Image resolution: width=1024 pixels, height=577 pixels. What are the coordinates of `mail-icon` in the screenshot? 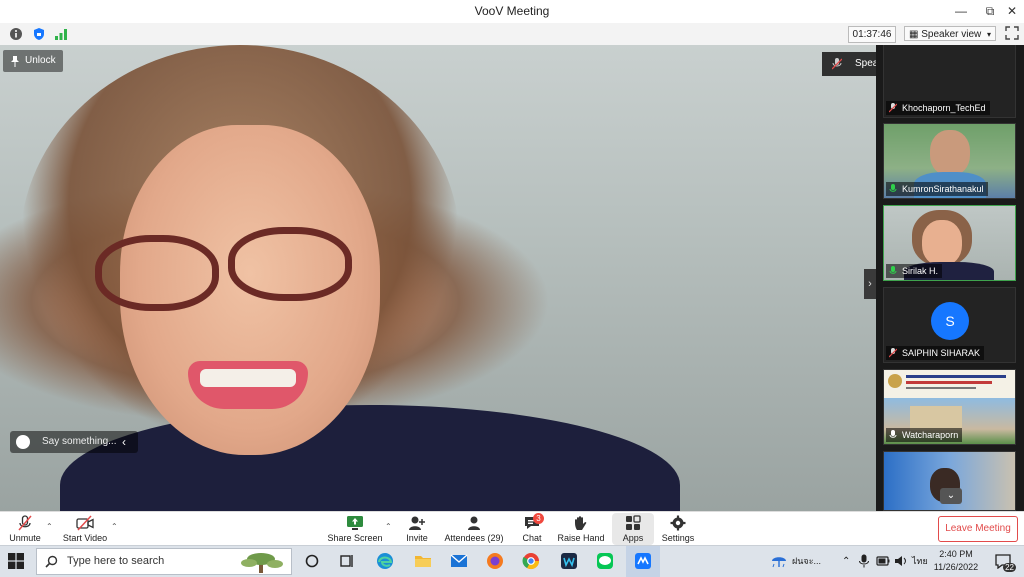 It's located at (459, 561).